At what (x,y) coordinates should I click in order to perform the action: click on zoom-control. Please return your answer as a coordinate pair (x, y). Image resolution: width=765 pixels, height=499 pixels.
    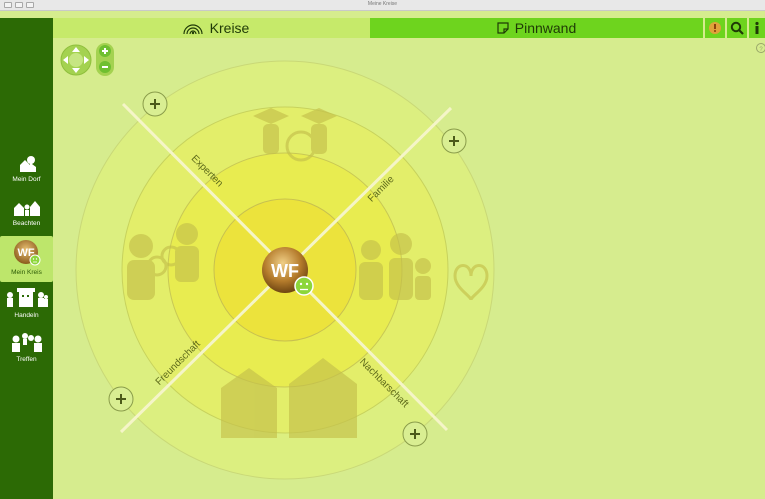
    Looking at the image, I should click on (105, 59).